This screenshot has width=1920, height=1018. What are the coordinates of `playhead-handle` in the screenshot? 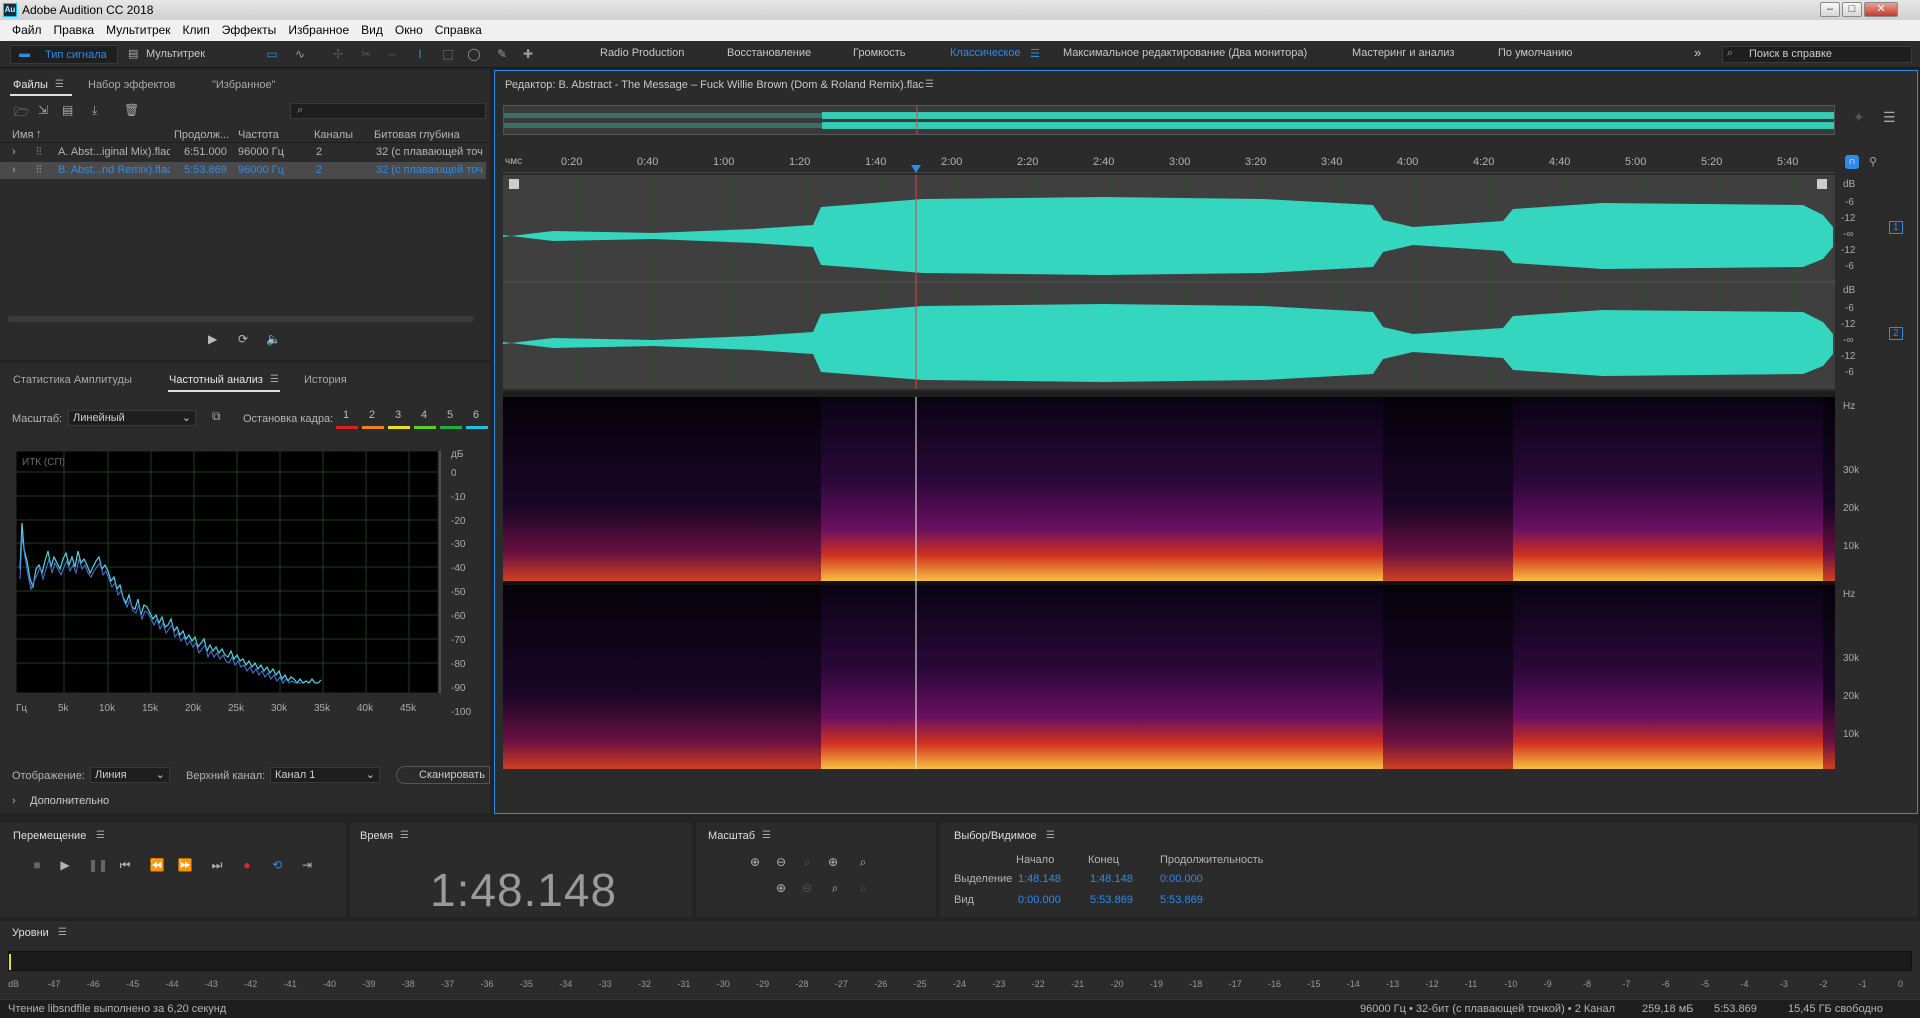 It's located at (916, 169).